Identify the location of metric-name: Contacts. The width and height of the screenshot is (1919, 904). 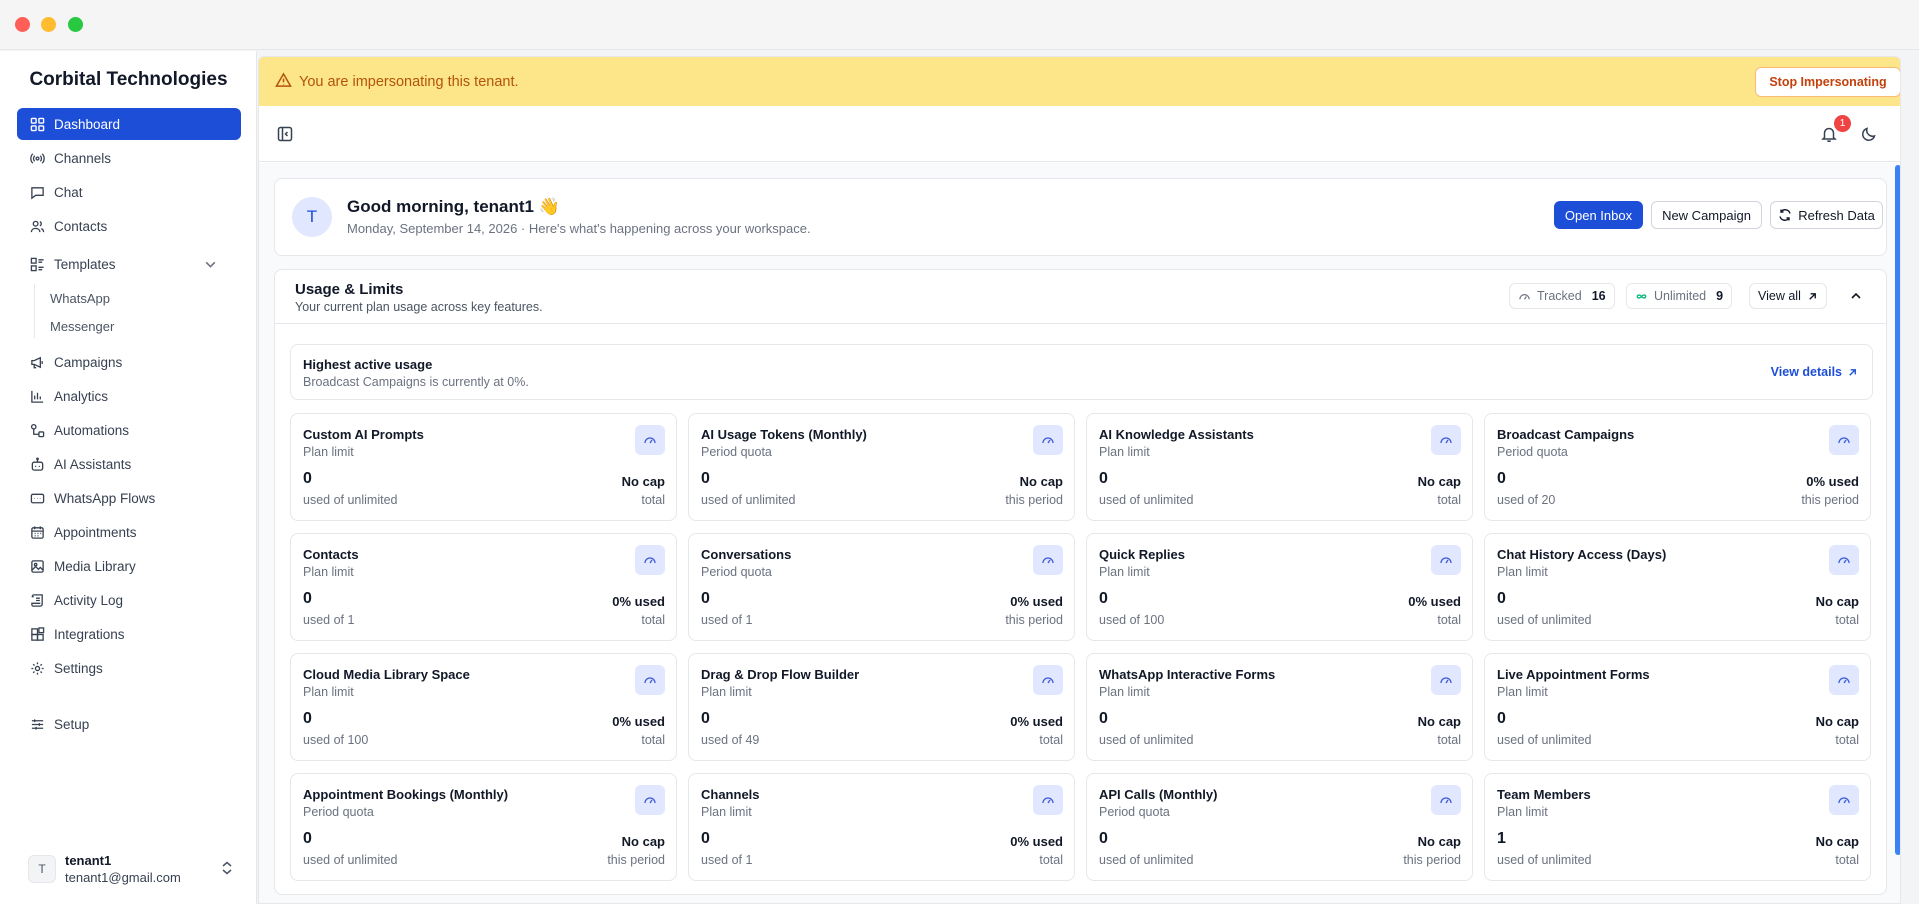
(331, 554).